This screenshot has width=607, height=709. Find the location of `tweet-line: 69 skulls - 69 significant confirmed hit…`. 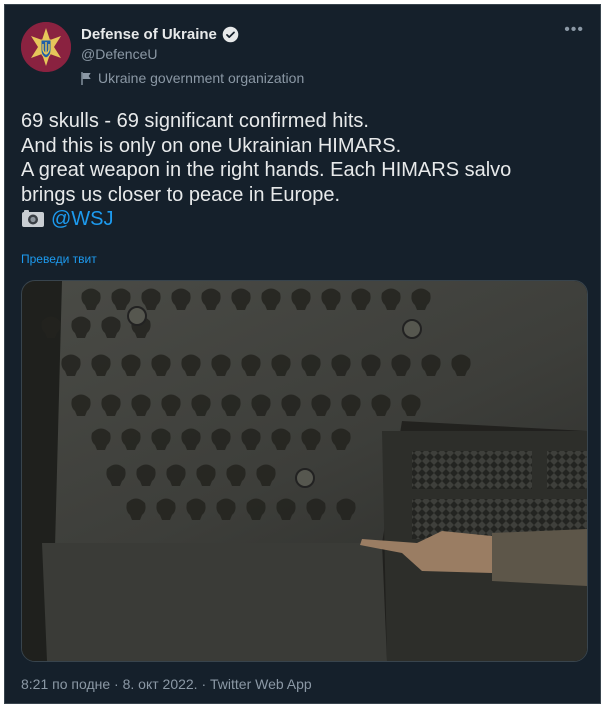

tweet-line: 69 skulls - 69 significant confirmed hit… is located at coordinates (195, 121).